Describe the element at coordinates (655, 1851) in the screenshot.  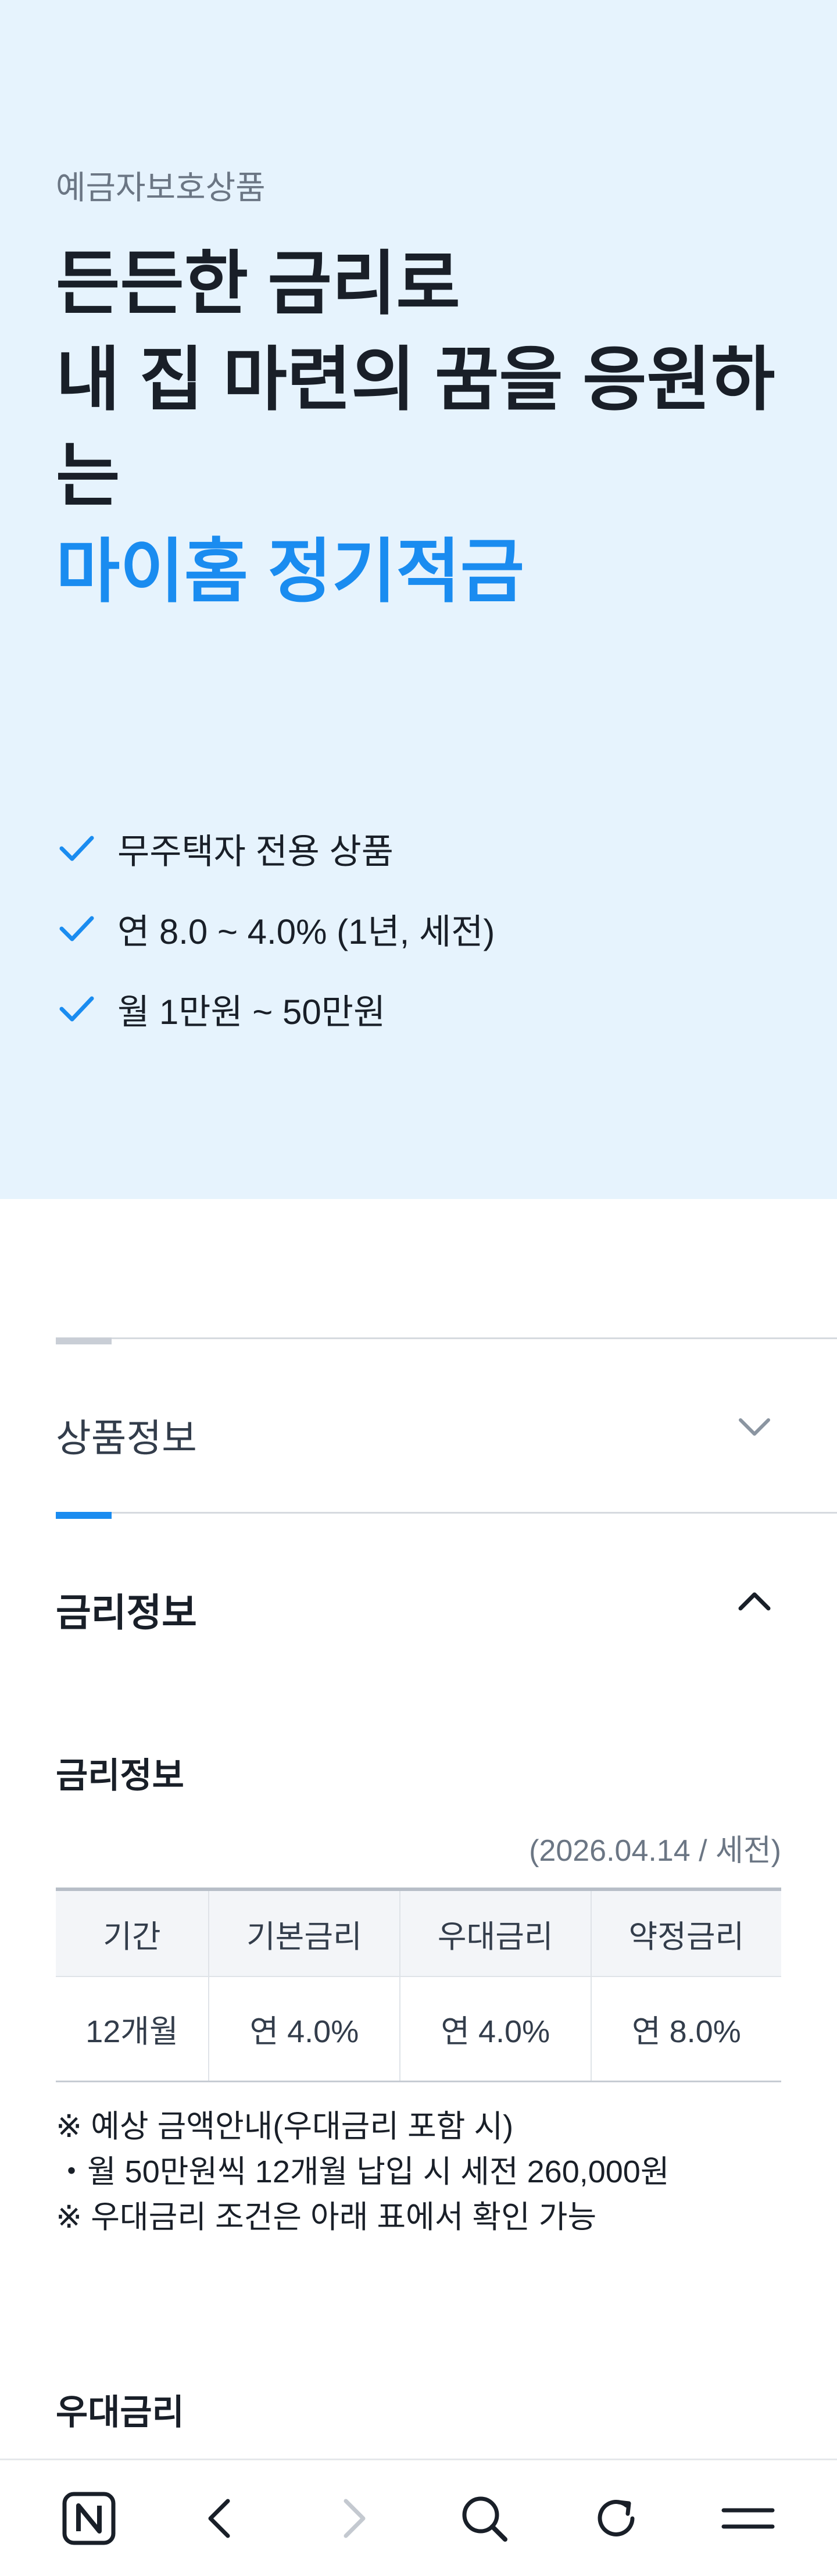
I see `rate-date-note: (2026.04.14 / 세전)` at that location.